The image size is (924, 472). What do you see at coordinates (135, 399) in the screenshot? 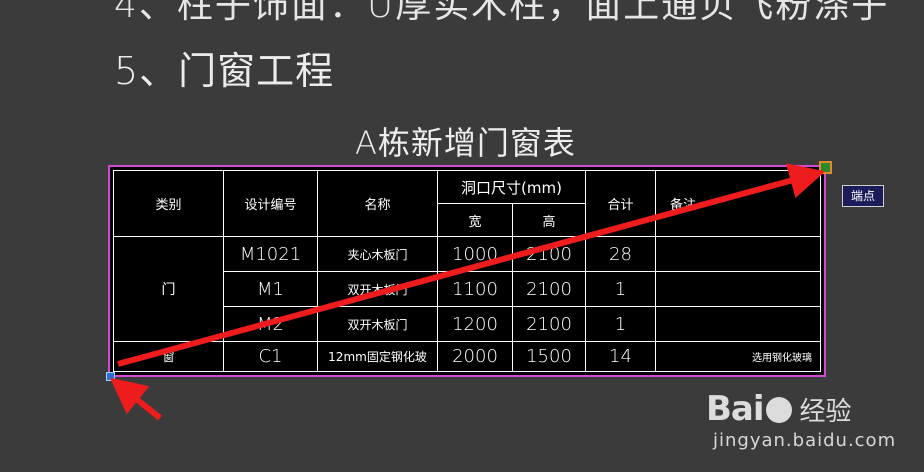
I see `corner-pointer-arrow` at bounding box center [135, 399].